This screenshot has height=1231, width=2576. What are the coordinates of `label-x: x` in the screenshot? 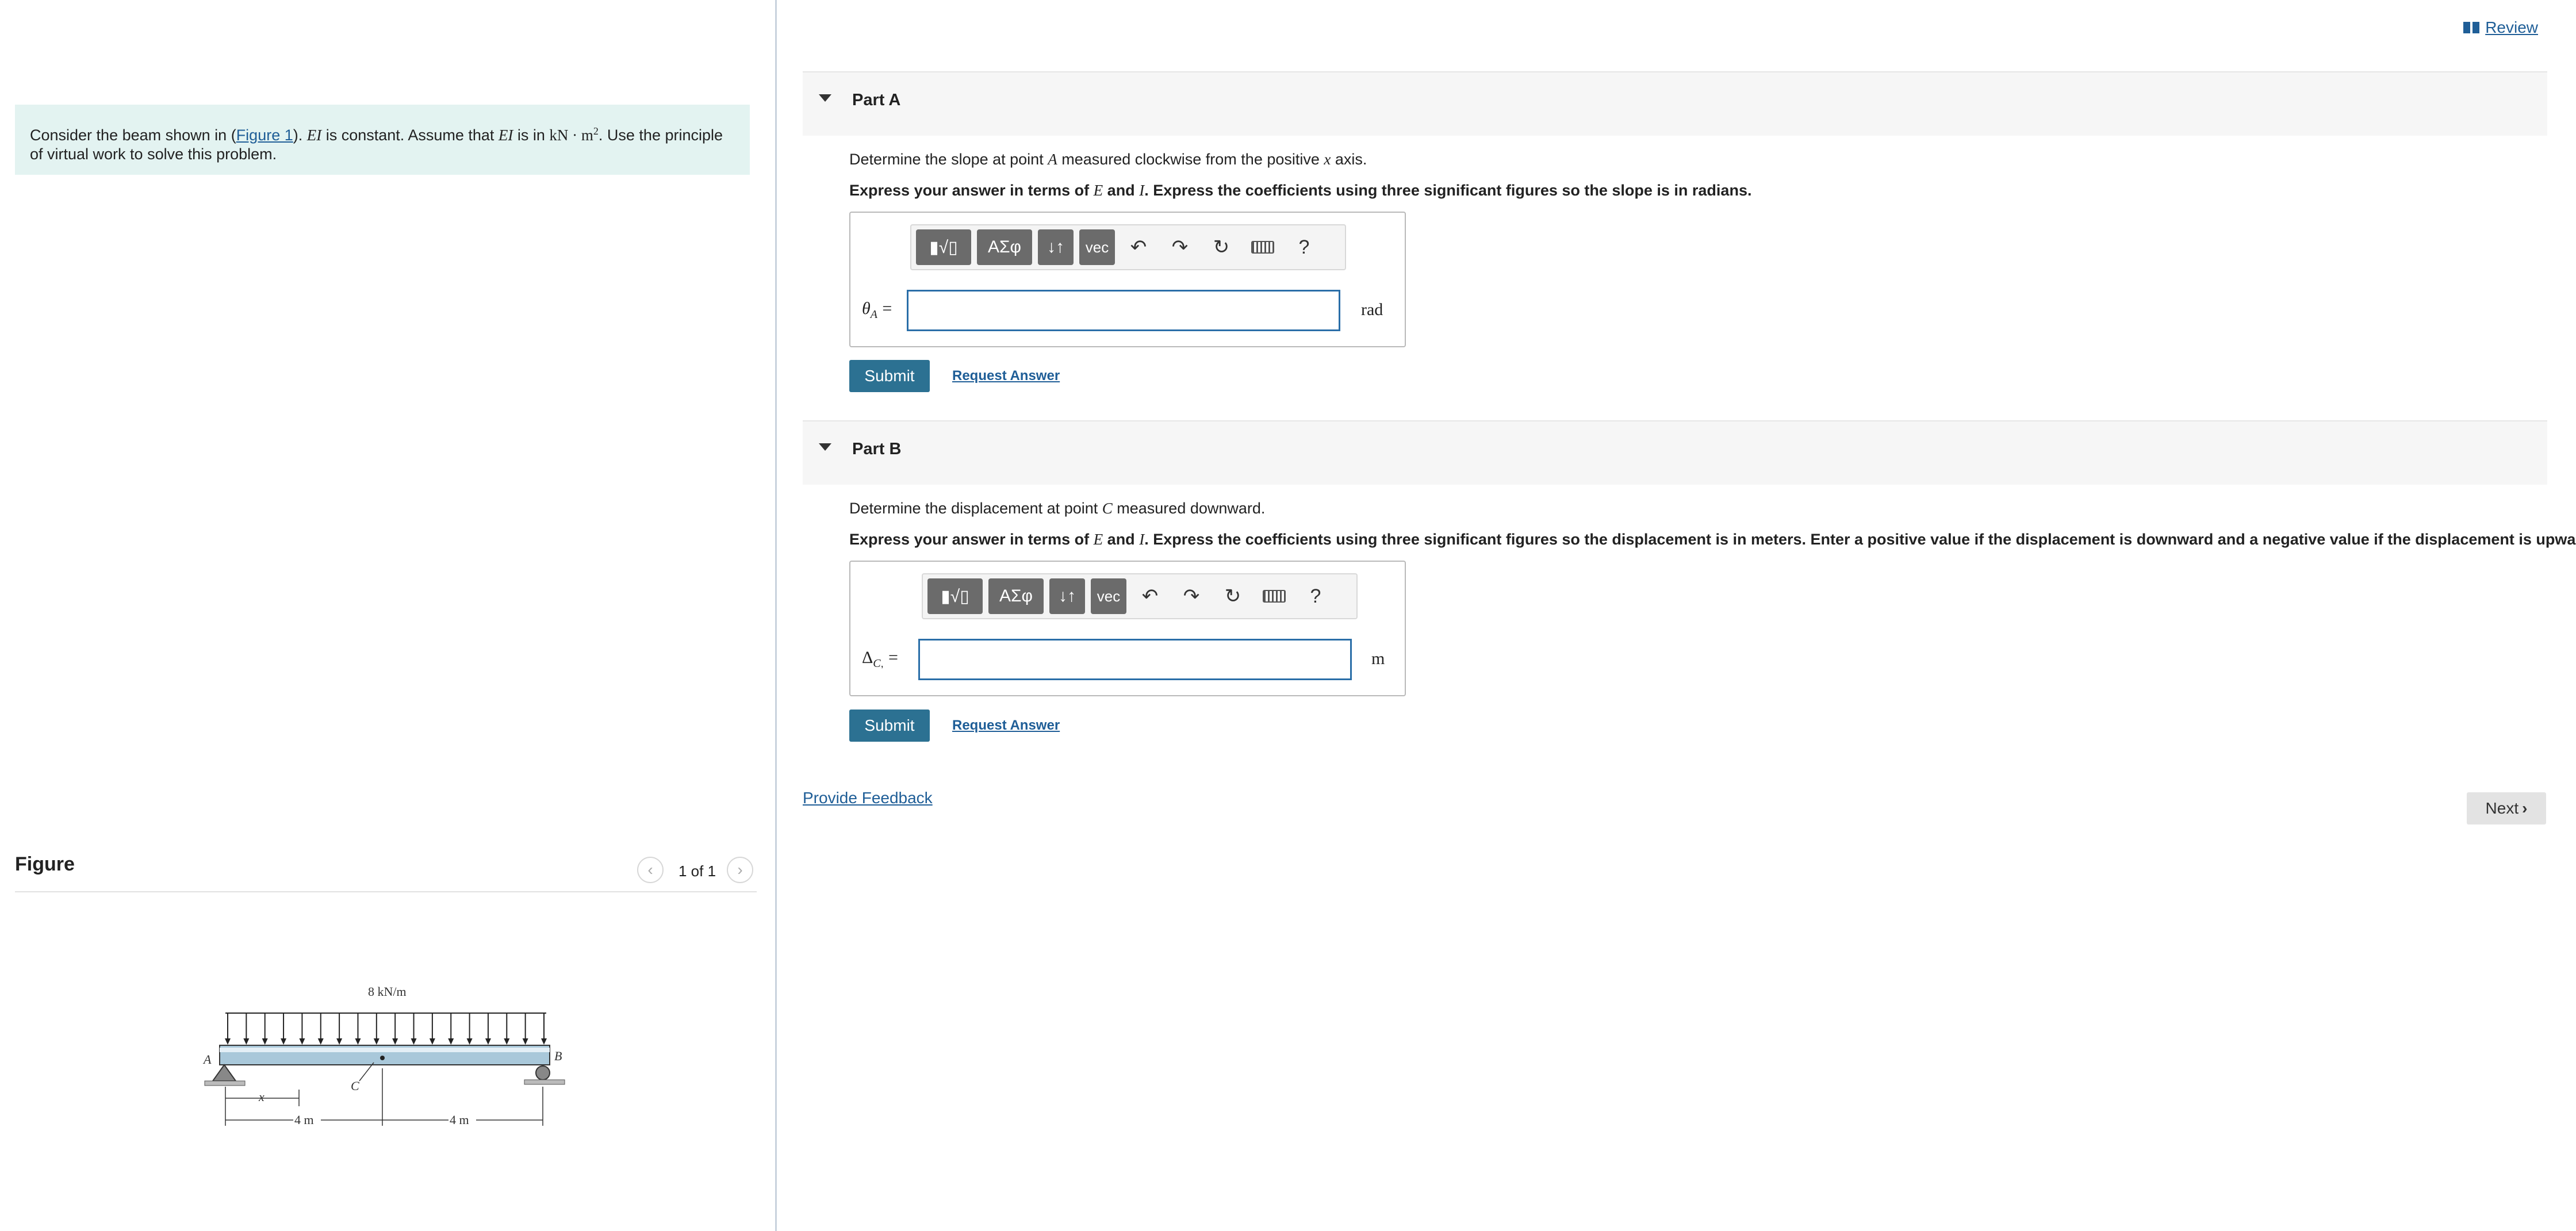 It's located at (261, 1097).